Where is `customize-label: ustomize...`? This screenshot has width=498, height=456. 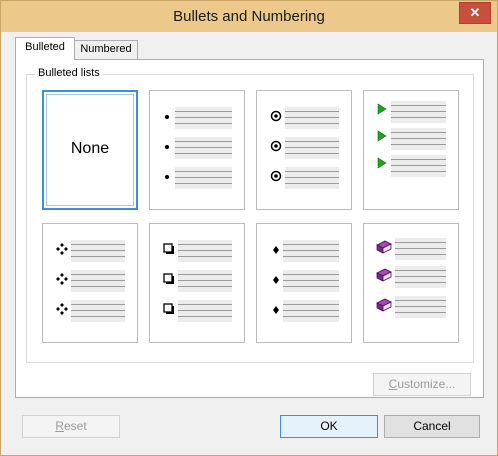
customize-label: ustomize... is located at coordinates (426, 384).